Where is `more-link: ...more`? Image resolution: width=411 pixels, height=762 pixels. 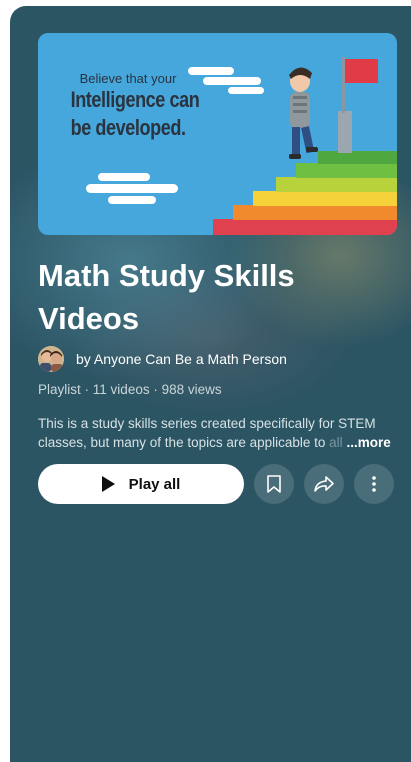 more-link: ...more is located at coordinates (368, 442).